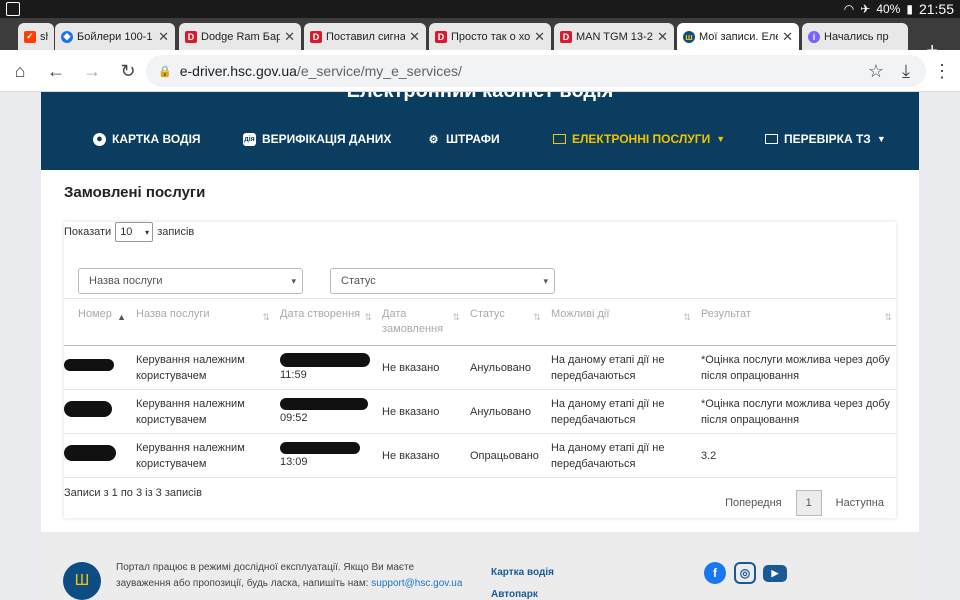 The image size is (960, 600). What do you see at coordinates (771, 139) in the screenshot?
I see `card-icon` at bounding box center [771, 139].